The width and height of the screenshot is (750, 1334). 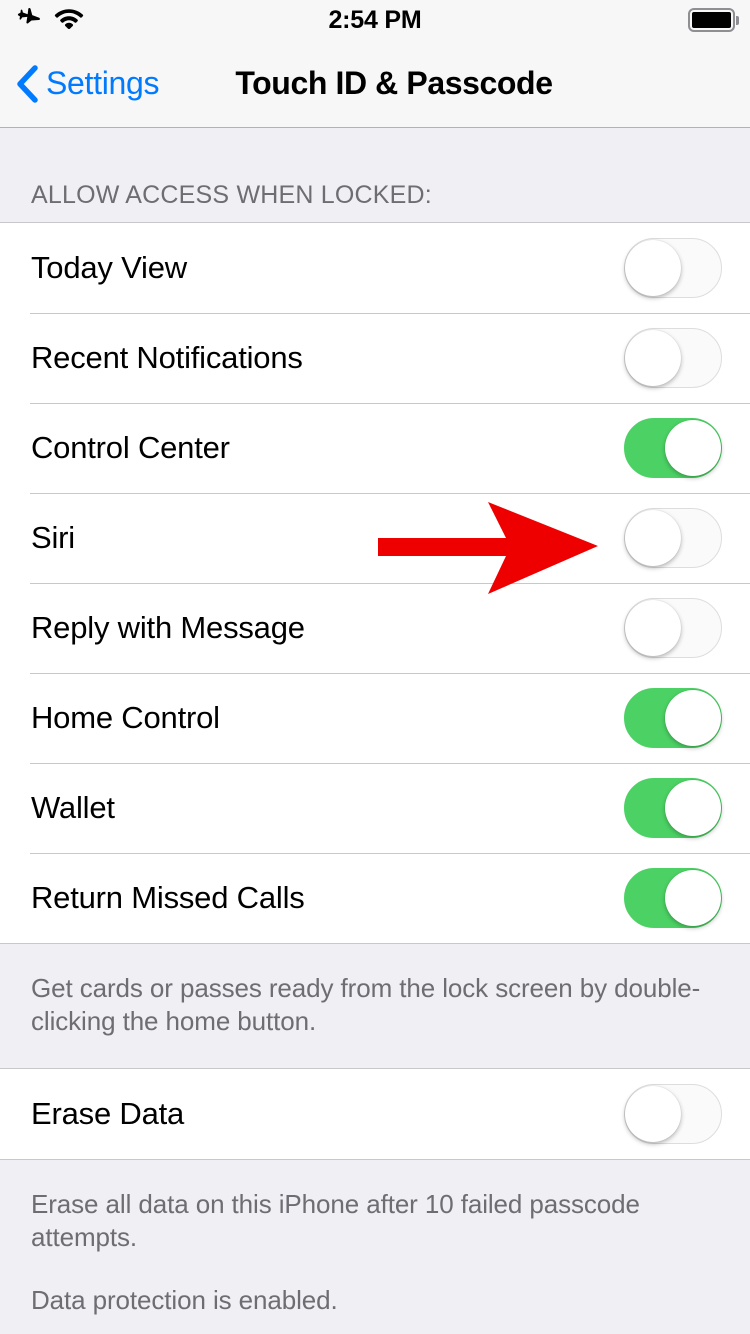 I want to click on status-bar-right-icons, so click(x=714, y=20).